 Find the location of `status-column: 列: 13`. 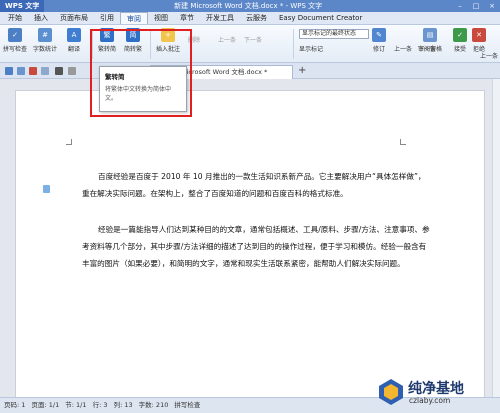

status-column: 列: 13 is located at coordinates (123, 405).